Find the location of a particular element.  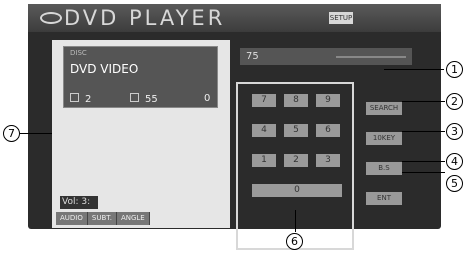

key-0: 0 is located at coordinates (297, 190).